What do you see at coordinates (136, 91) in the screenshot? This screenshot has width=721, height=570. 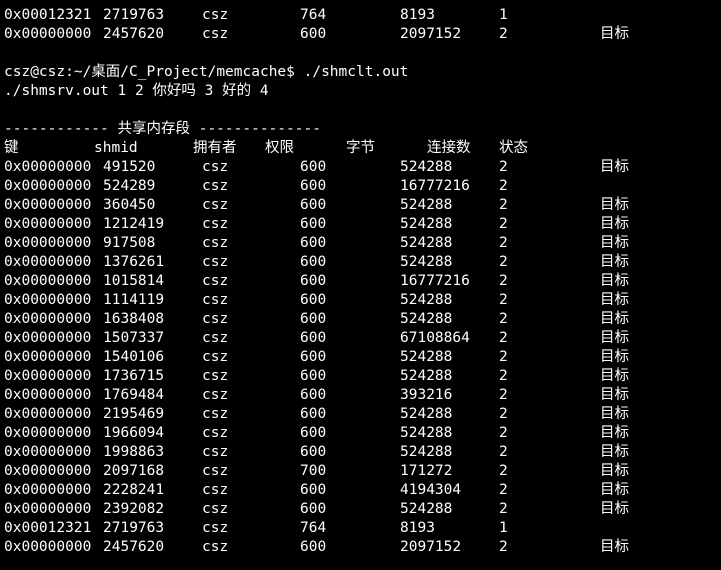 I see `program-output-line: ./shmsrv.out 1 2 你好吗 3 好的 4` at bounding box center [136, 91].